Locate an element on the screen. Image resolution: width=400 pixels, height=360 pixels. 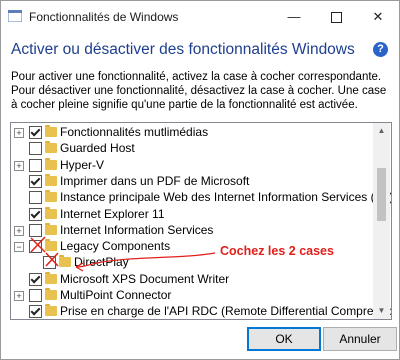
feature-row: + Internet Information Services is located at coordinates (191, 230).